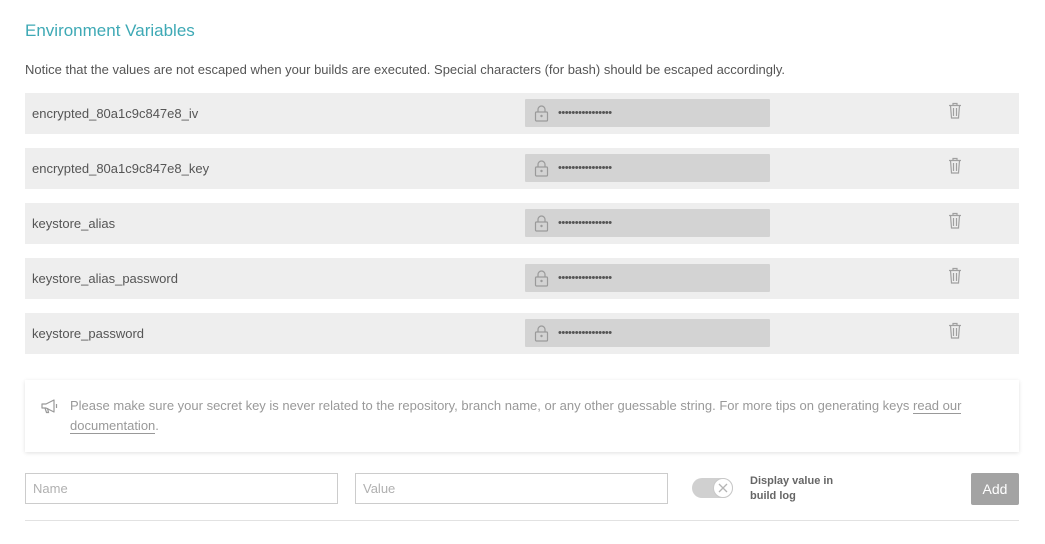 The width and height of the screenshot is (1045, 544). What do you see at coordinates (712, 488) in the screenshot?
I see `display-value-toggle` at bounding box center [712, 488].